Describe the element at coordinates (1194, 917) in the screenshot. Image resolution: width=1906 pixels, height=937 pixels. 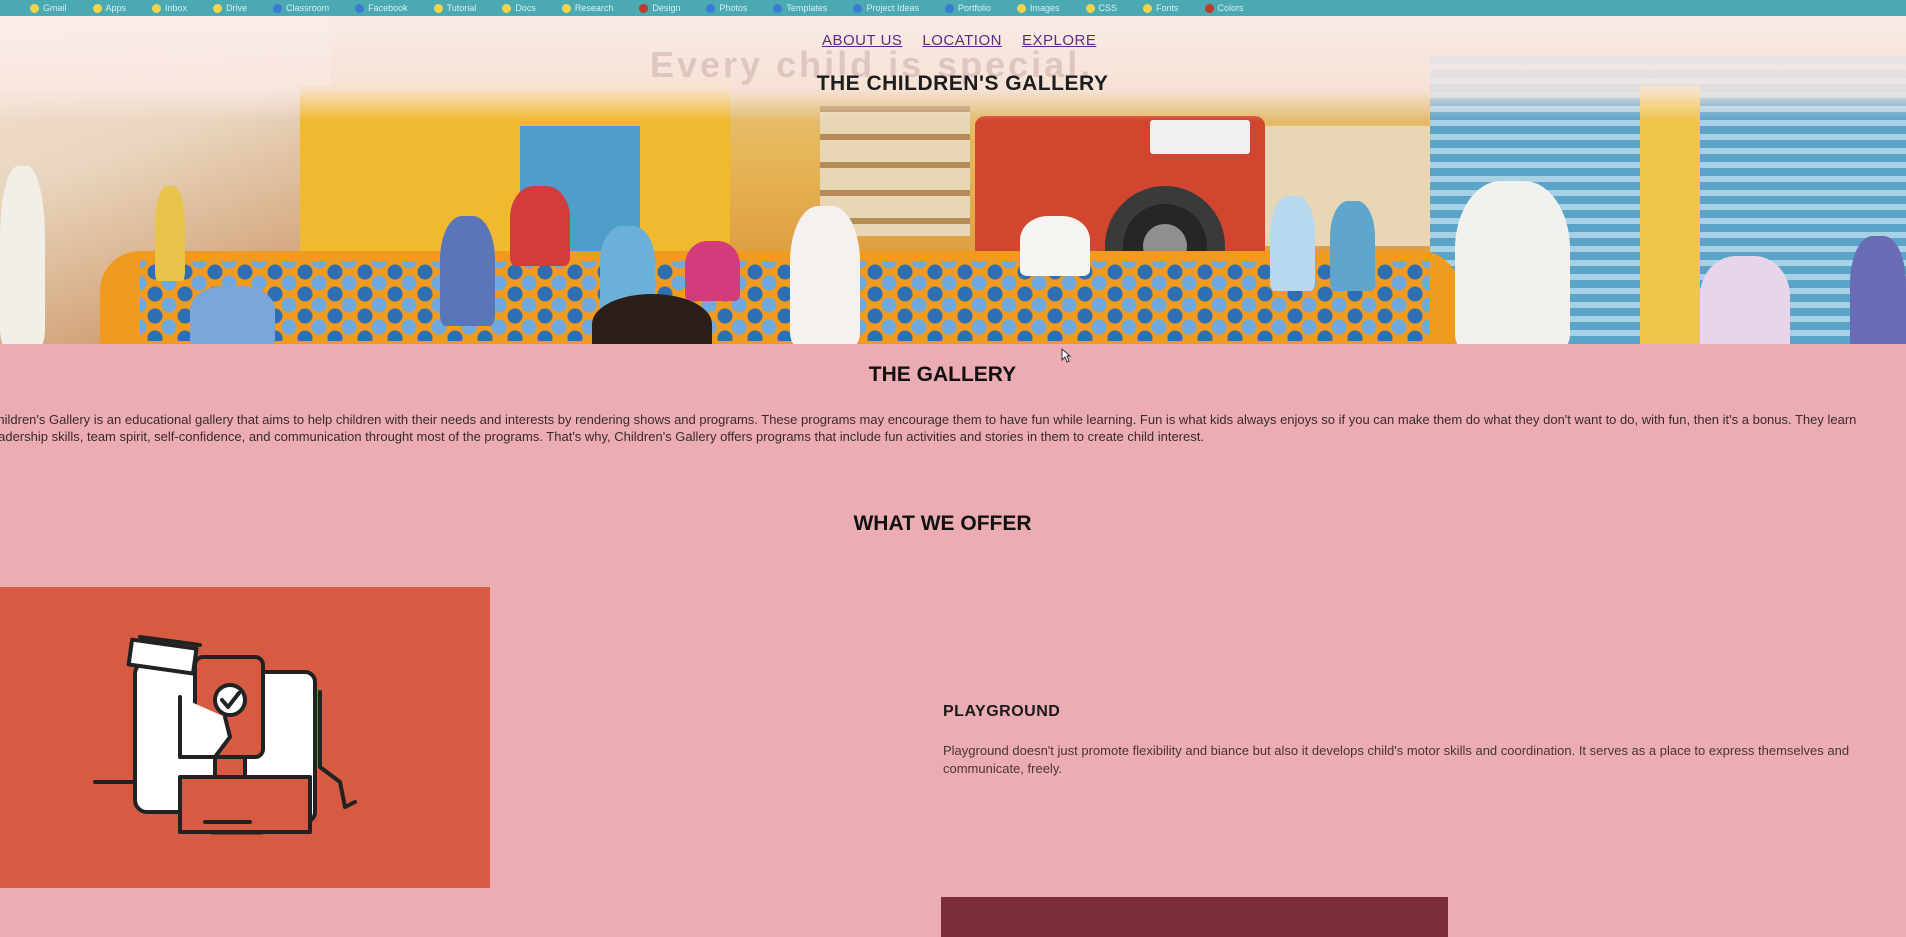
I see `playground-more-button` at that location.